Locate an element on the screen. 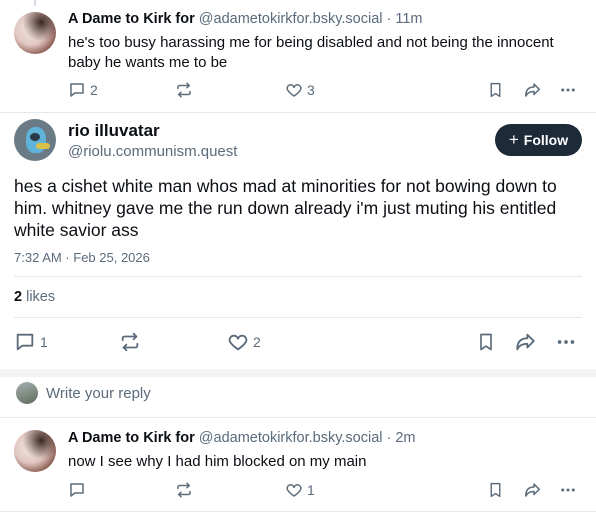  post-actions: 1 is located at coordinates (298, 490).